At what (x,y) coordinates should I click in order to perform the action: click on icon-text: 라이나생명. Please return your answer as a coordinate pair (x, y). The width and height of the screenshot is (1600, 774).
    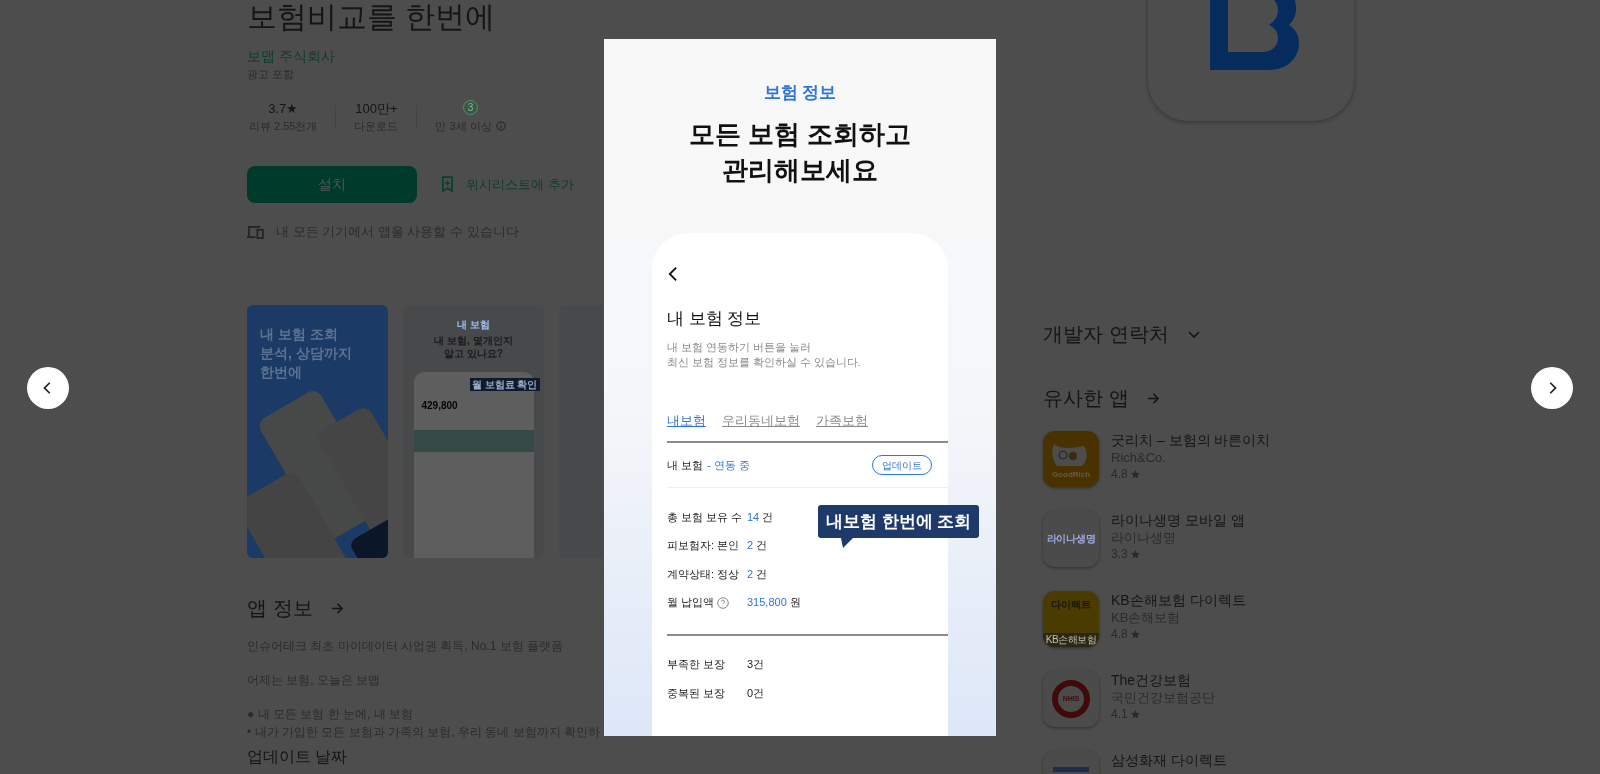
    Looking at the image, I should click on (1071, 539).